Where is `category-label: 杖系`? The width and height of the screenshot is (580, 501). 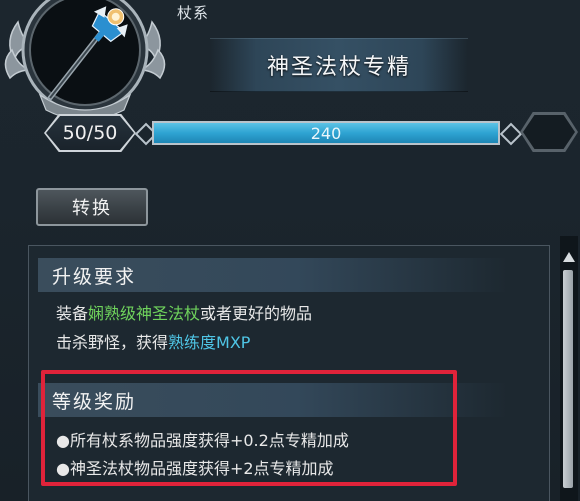
category-label: 杖系 is located at coordinates (193, 13).